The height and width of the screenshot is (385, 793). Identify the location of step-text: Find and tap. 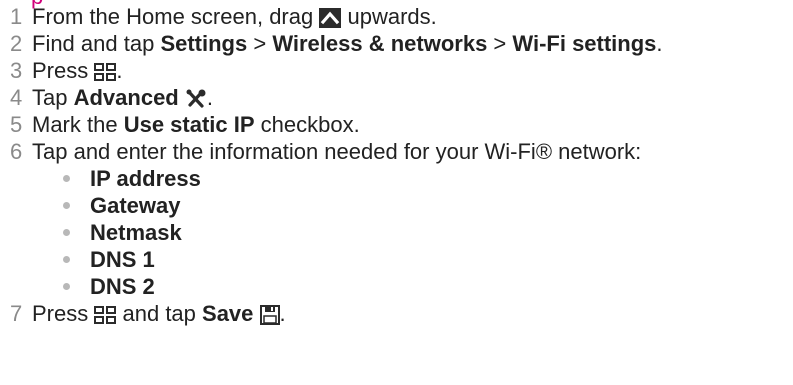
(96, 43).